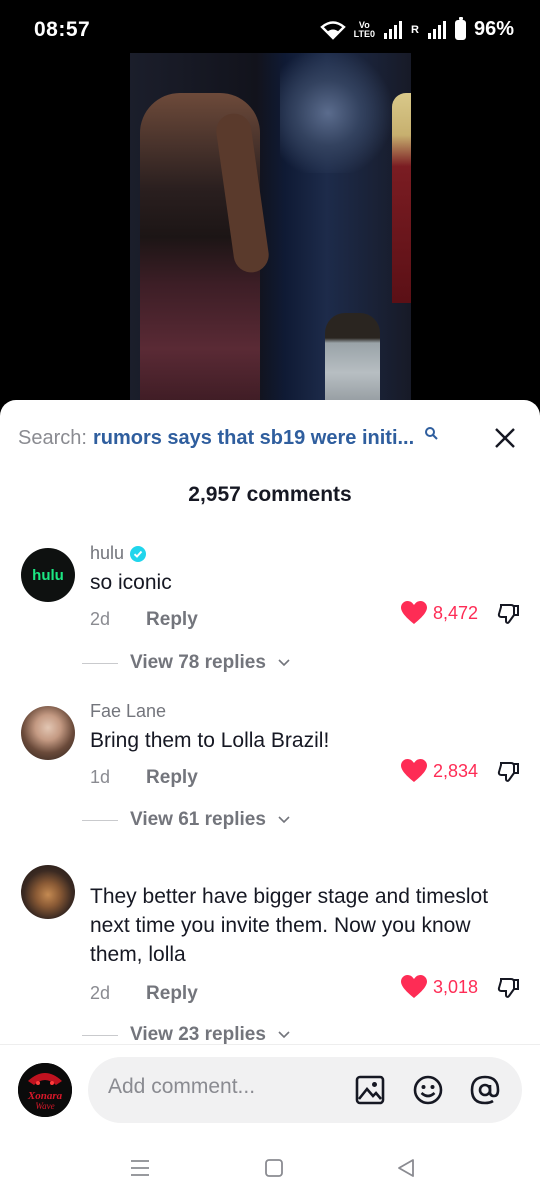 The height and width of the screenshot is (1200, 540). What do you see at coordinates (406, 1168) in the screenshot?
I see `back-icon` at bounding box center [406, 1168].